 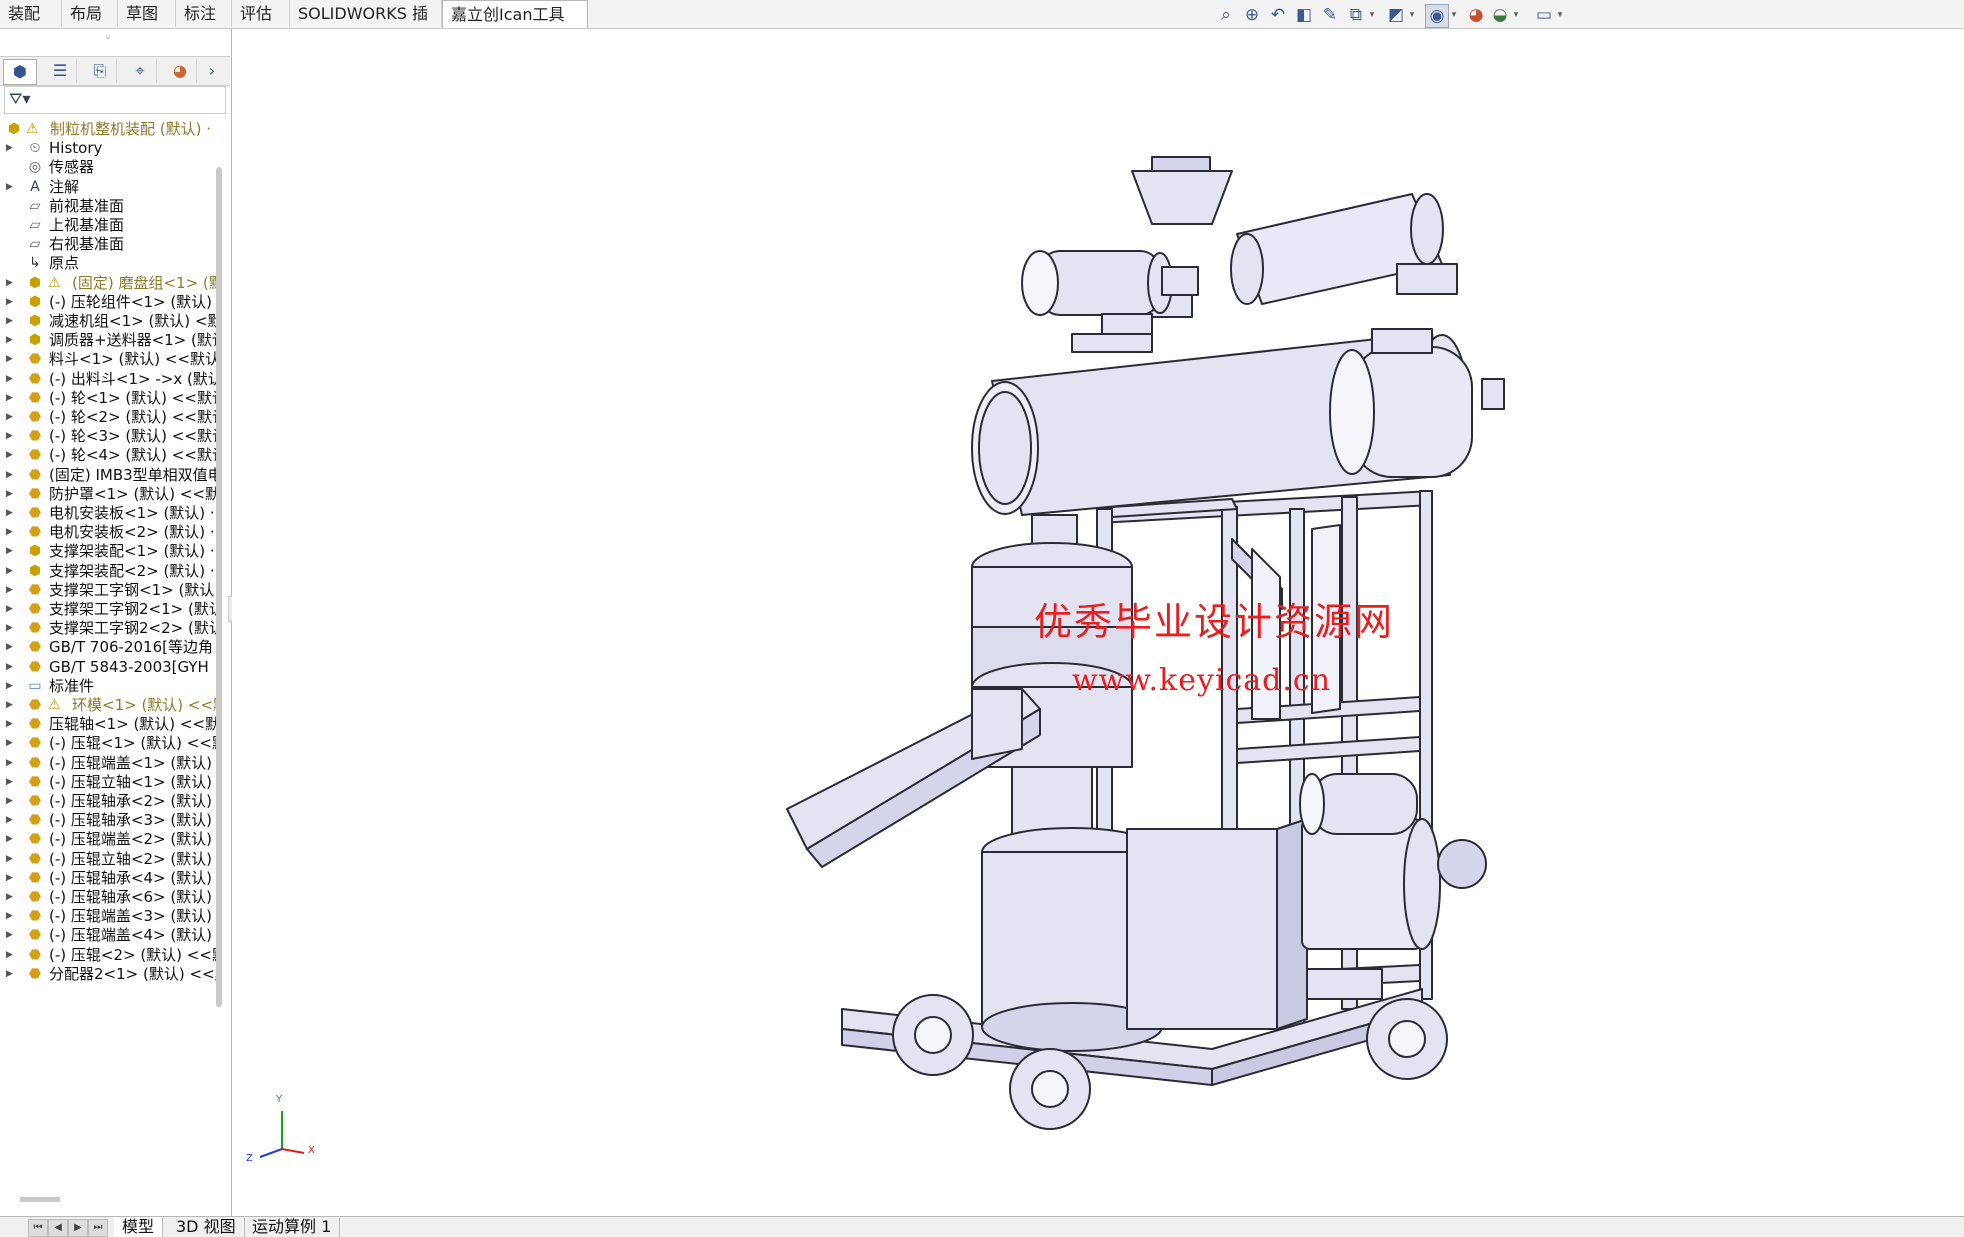 I want to click on watermark-text: 优秀毕业设计资源网, so click(x=1214, y=622).